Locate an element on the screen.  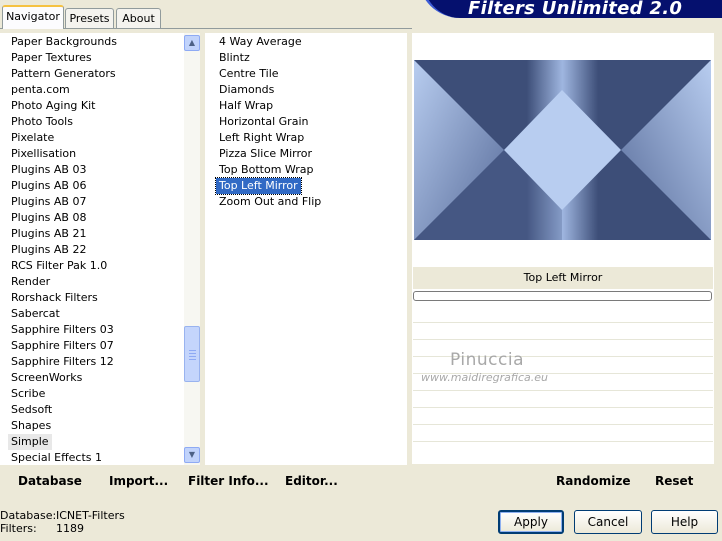
category-item-label: Plugins AB 03 is located at coordinates (49, 169).